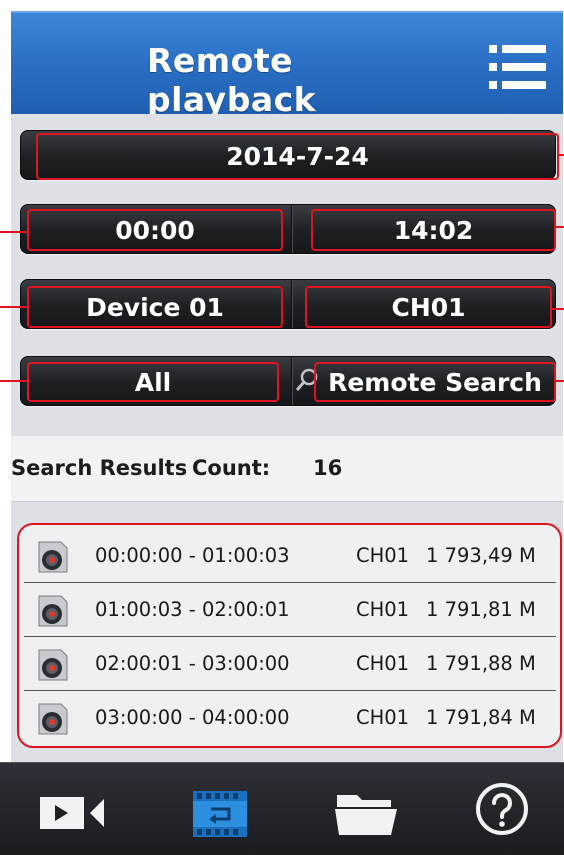 The width and height of the screenshot is (564, 855). I want to click on start-time-selector: 00:00, so click(155, 230).